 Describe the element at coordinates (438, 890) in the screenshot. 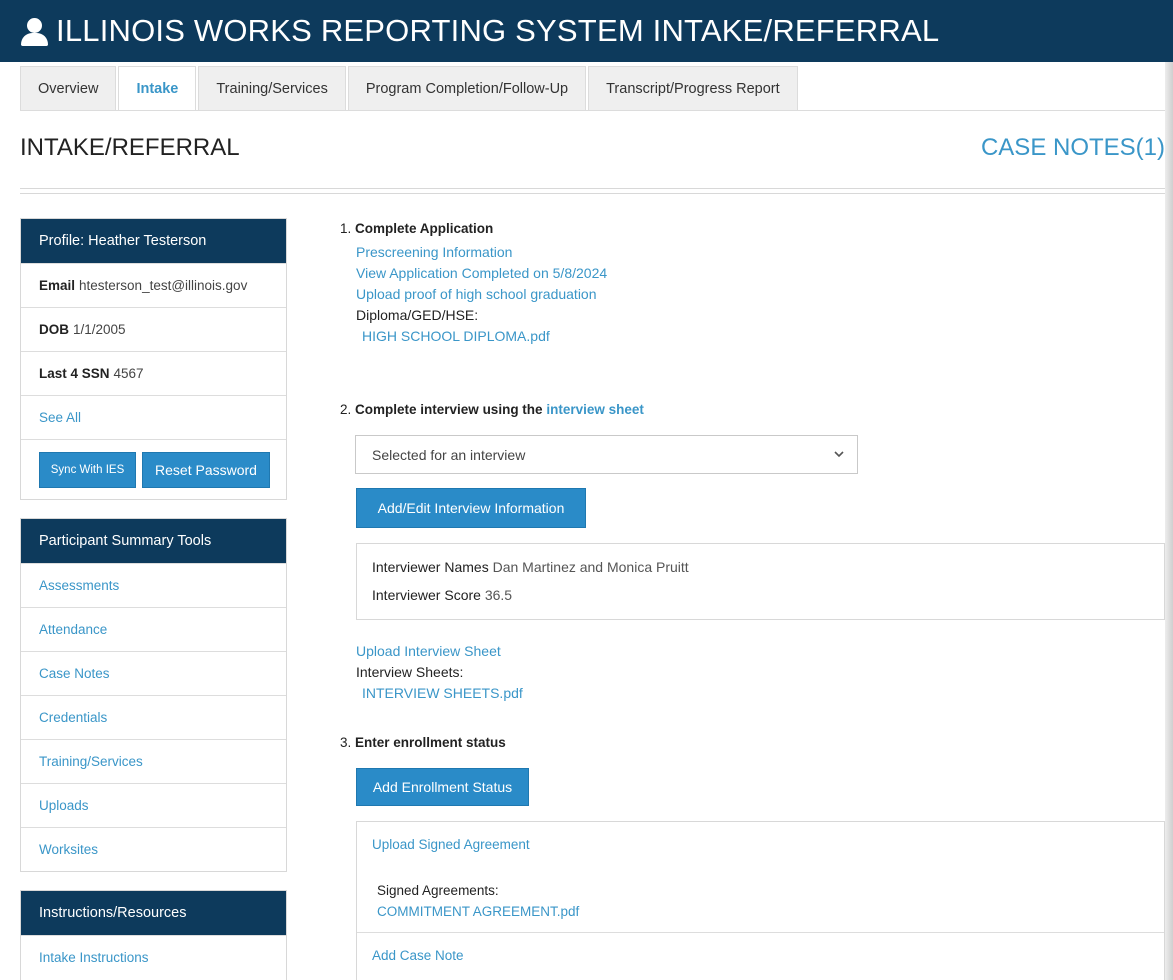

I see `signed-agreements-label: Signed Agreements:` at that location.